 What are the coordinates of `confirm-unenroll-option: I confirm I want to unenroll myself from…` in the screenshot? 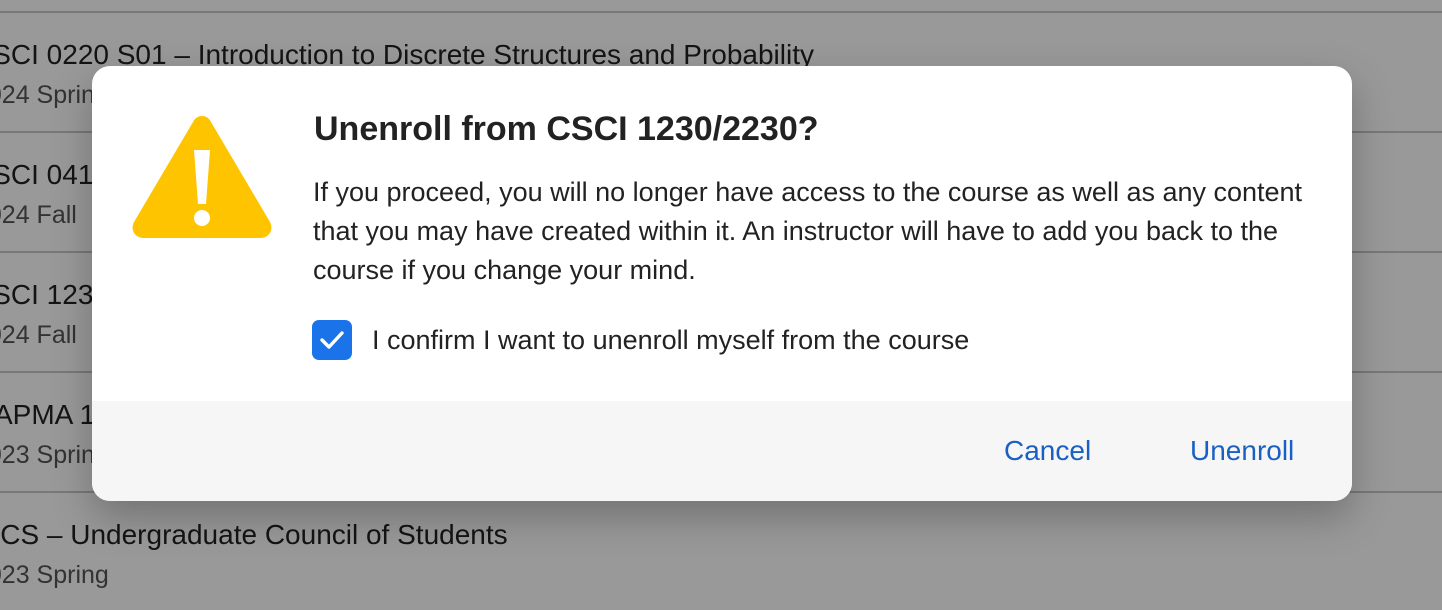 It's located at (640, 340).